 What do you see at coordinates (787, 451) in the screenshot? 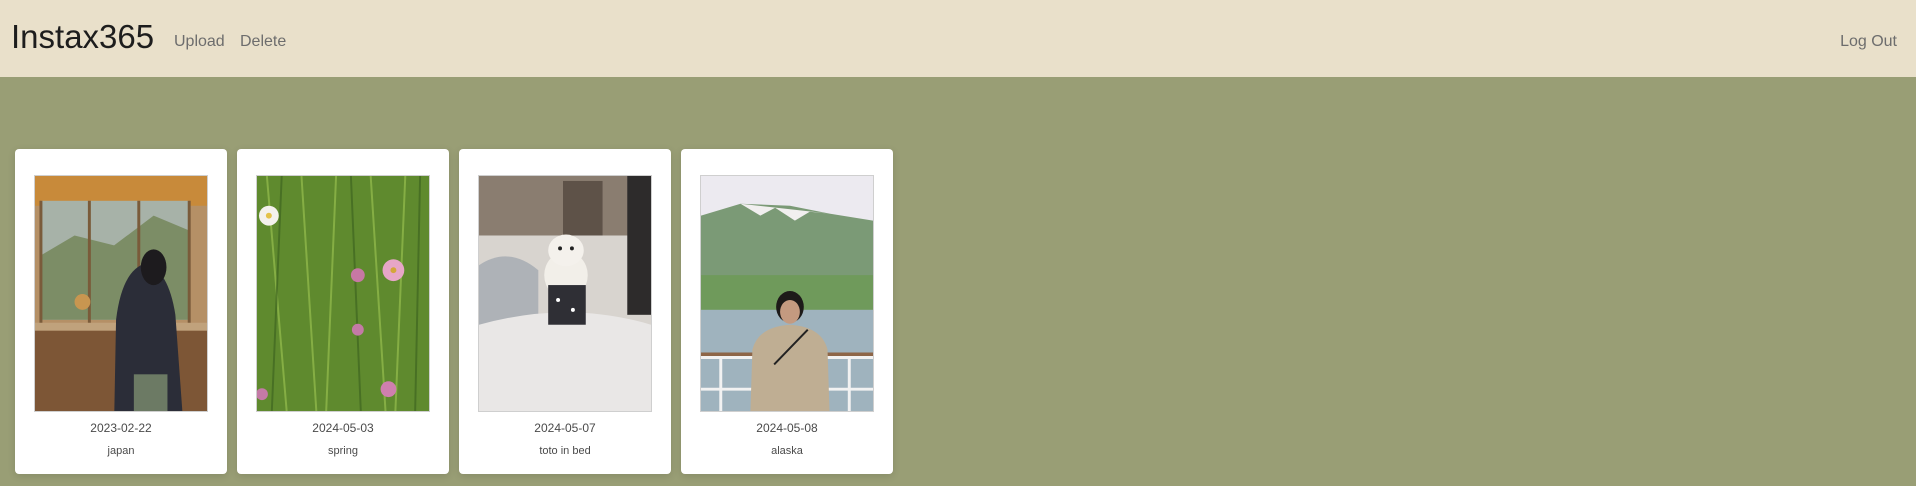
I see `photo-caption: alaska` at bounding box center [787, 451].